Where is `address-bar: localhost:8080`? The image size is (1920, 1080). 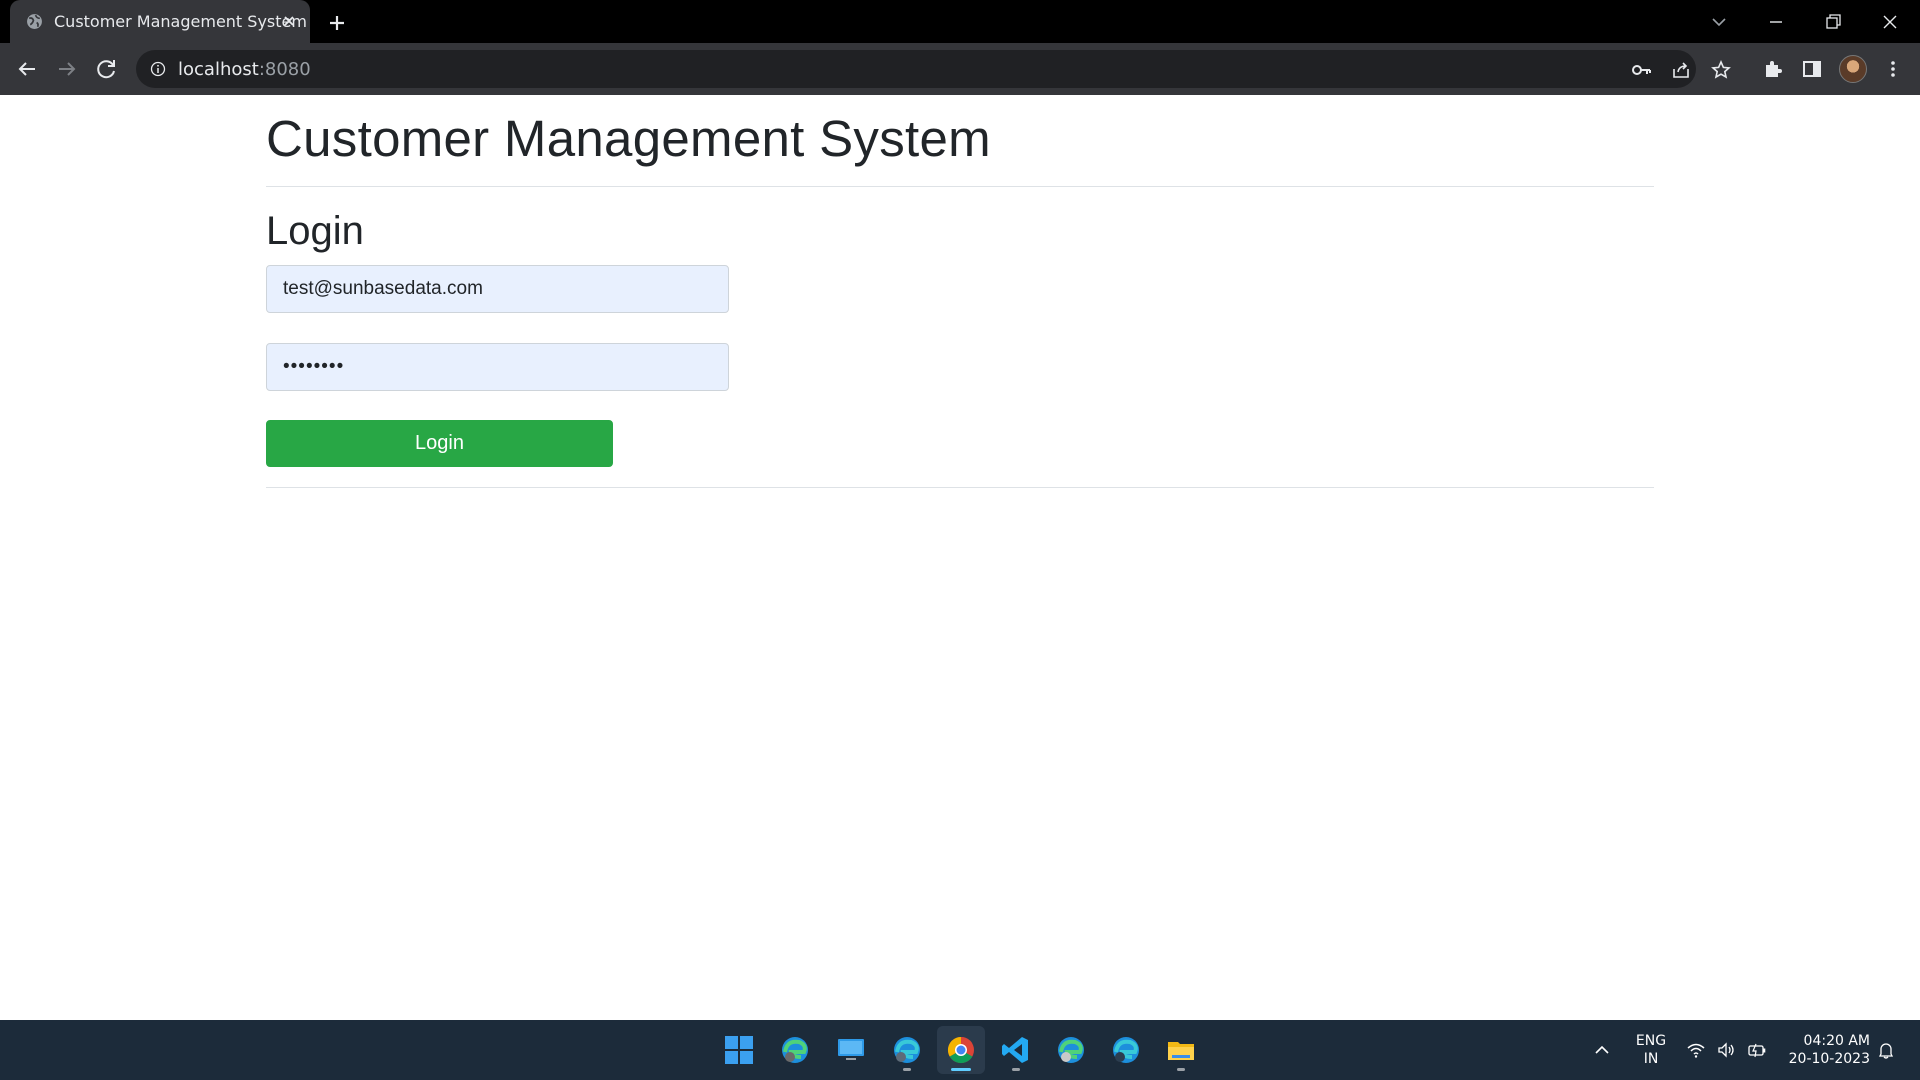
address-bar: localhost:8080 is located at coordinates (933, 69).